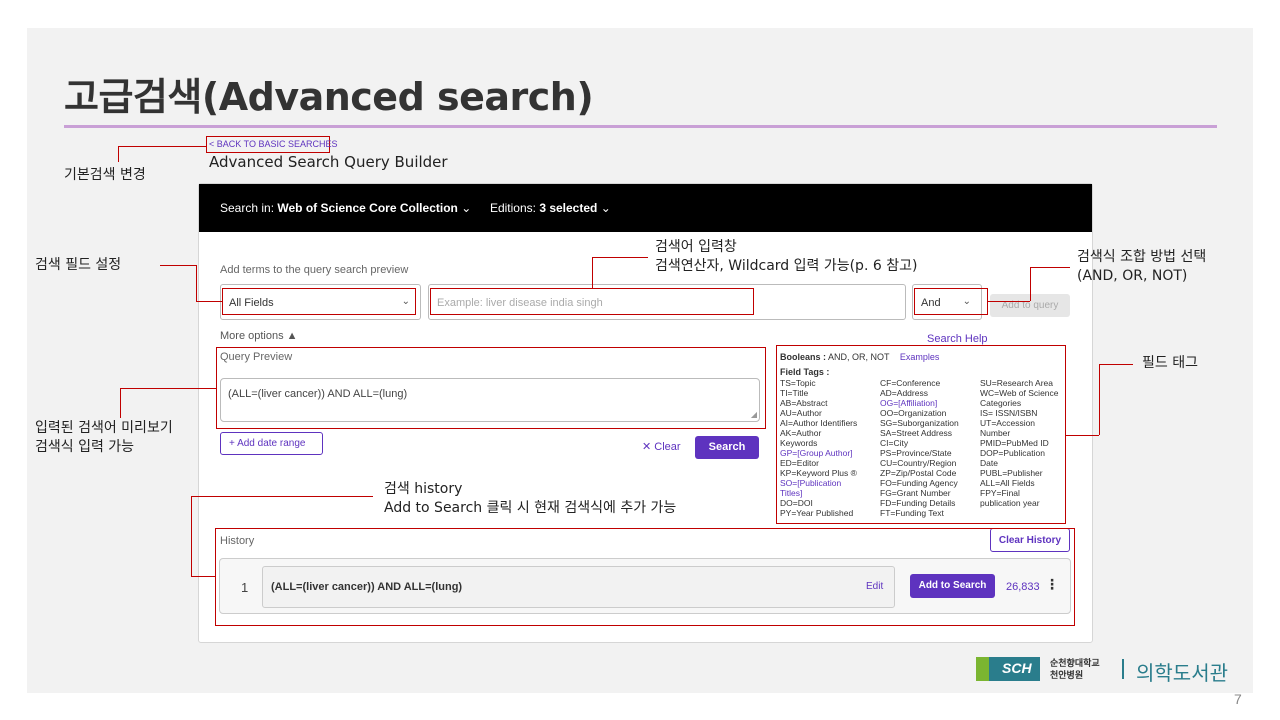 This screenshot has width=1280, height=720. What do you see at coordinates (805, 372) in the screenshot?
I see `field-tags-label: Field Tags :` at bounding box center [805, 372].